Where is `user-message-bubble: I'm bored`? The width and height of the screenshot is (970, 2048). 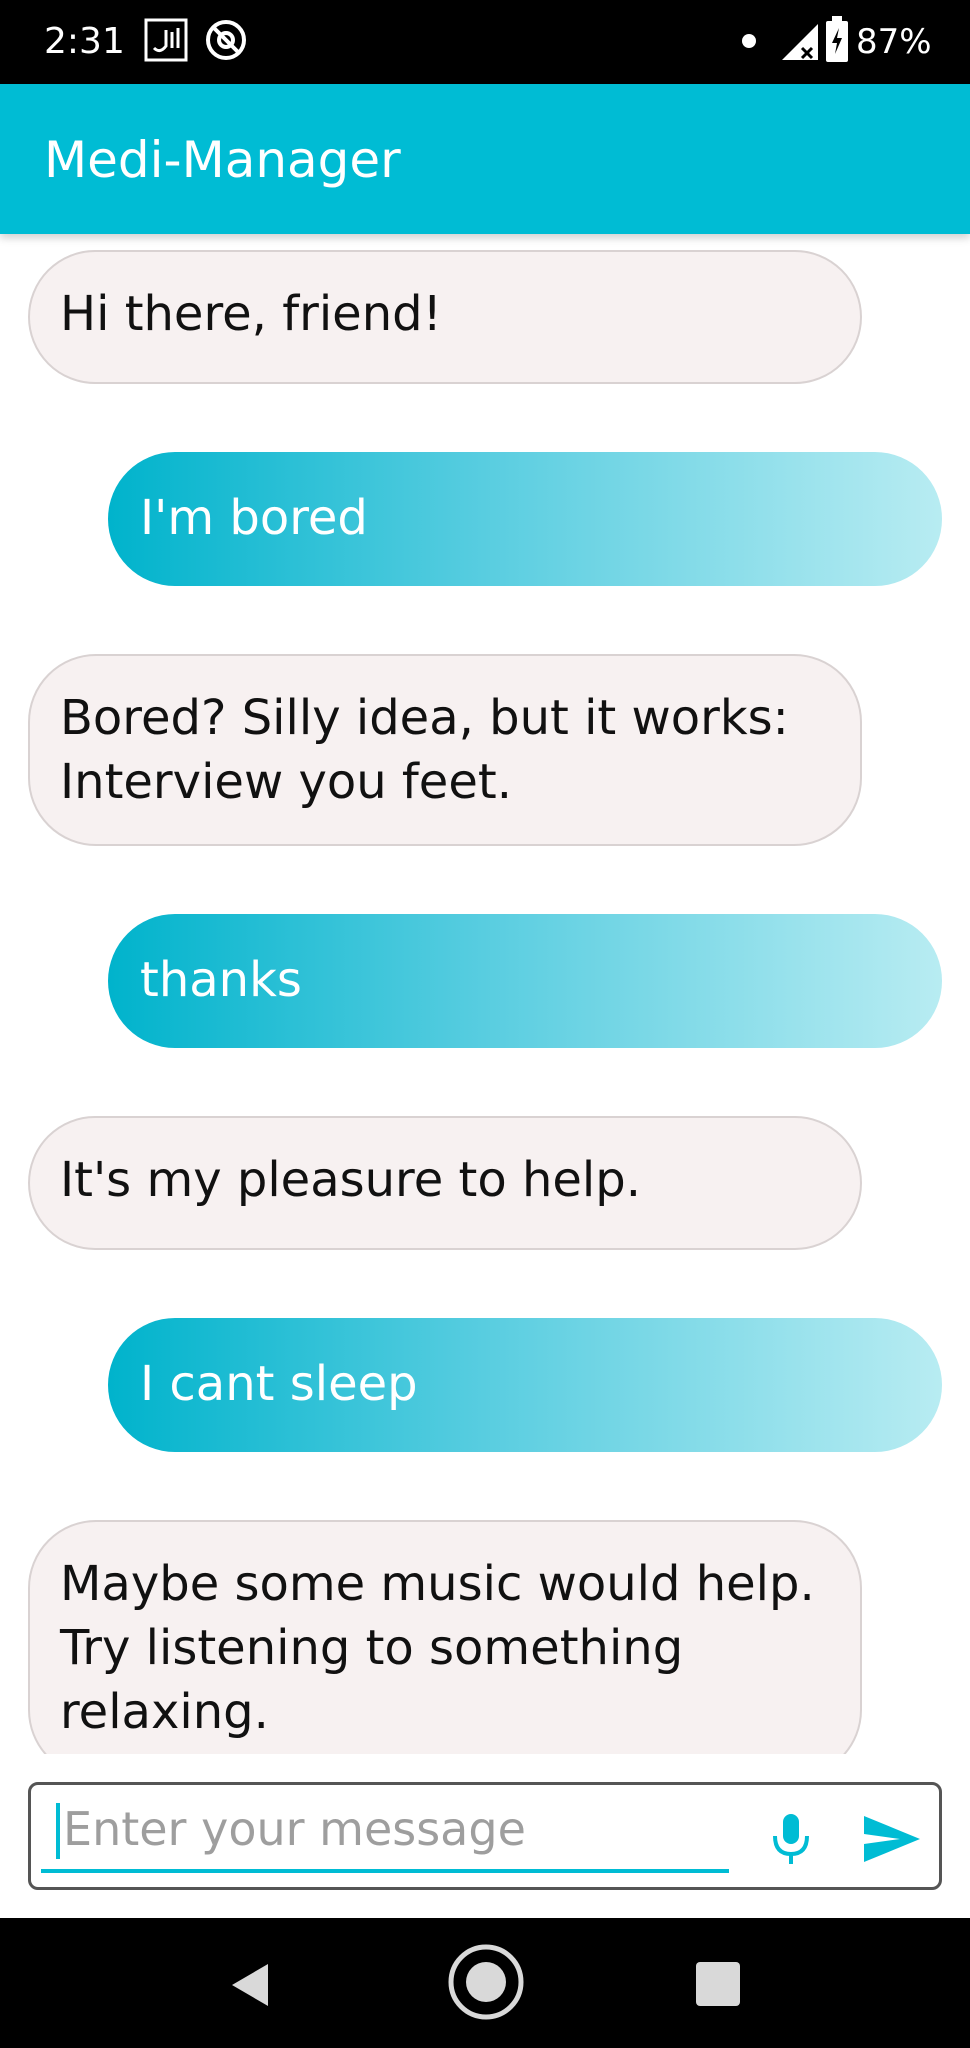
user-message-bubble: I'm bored is located at coordinates (525, 519).